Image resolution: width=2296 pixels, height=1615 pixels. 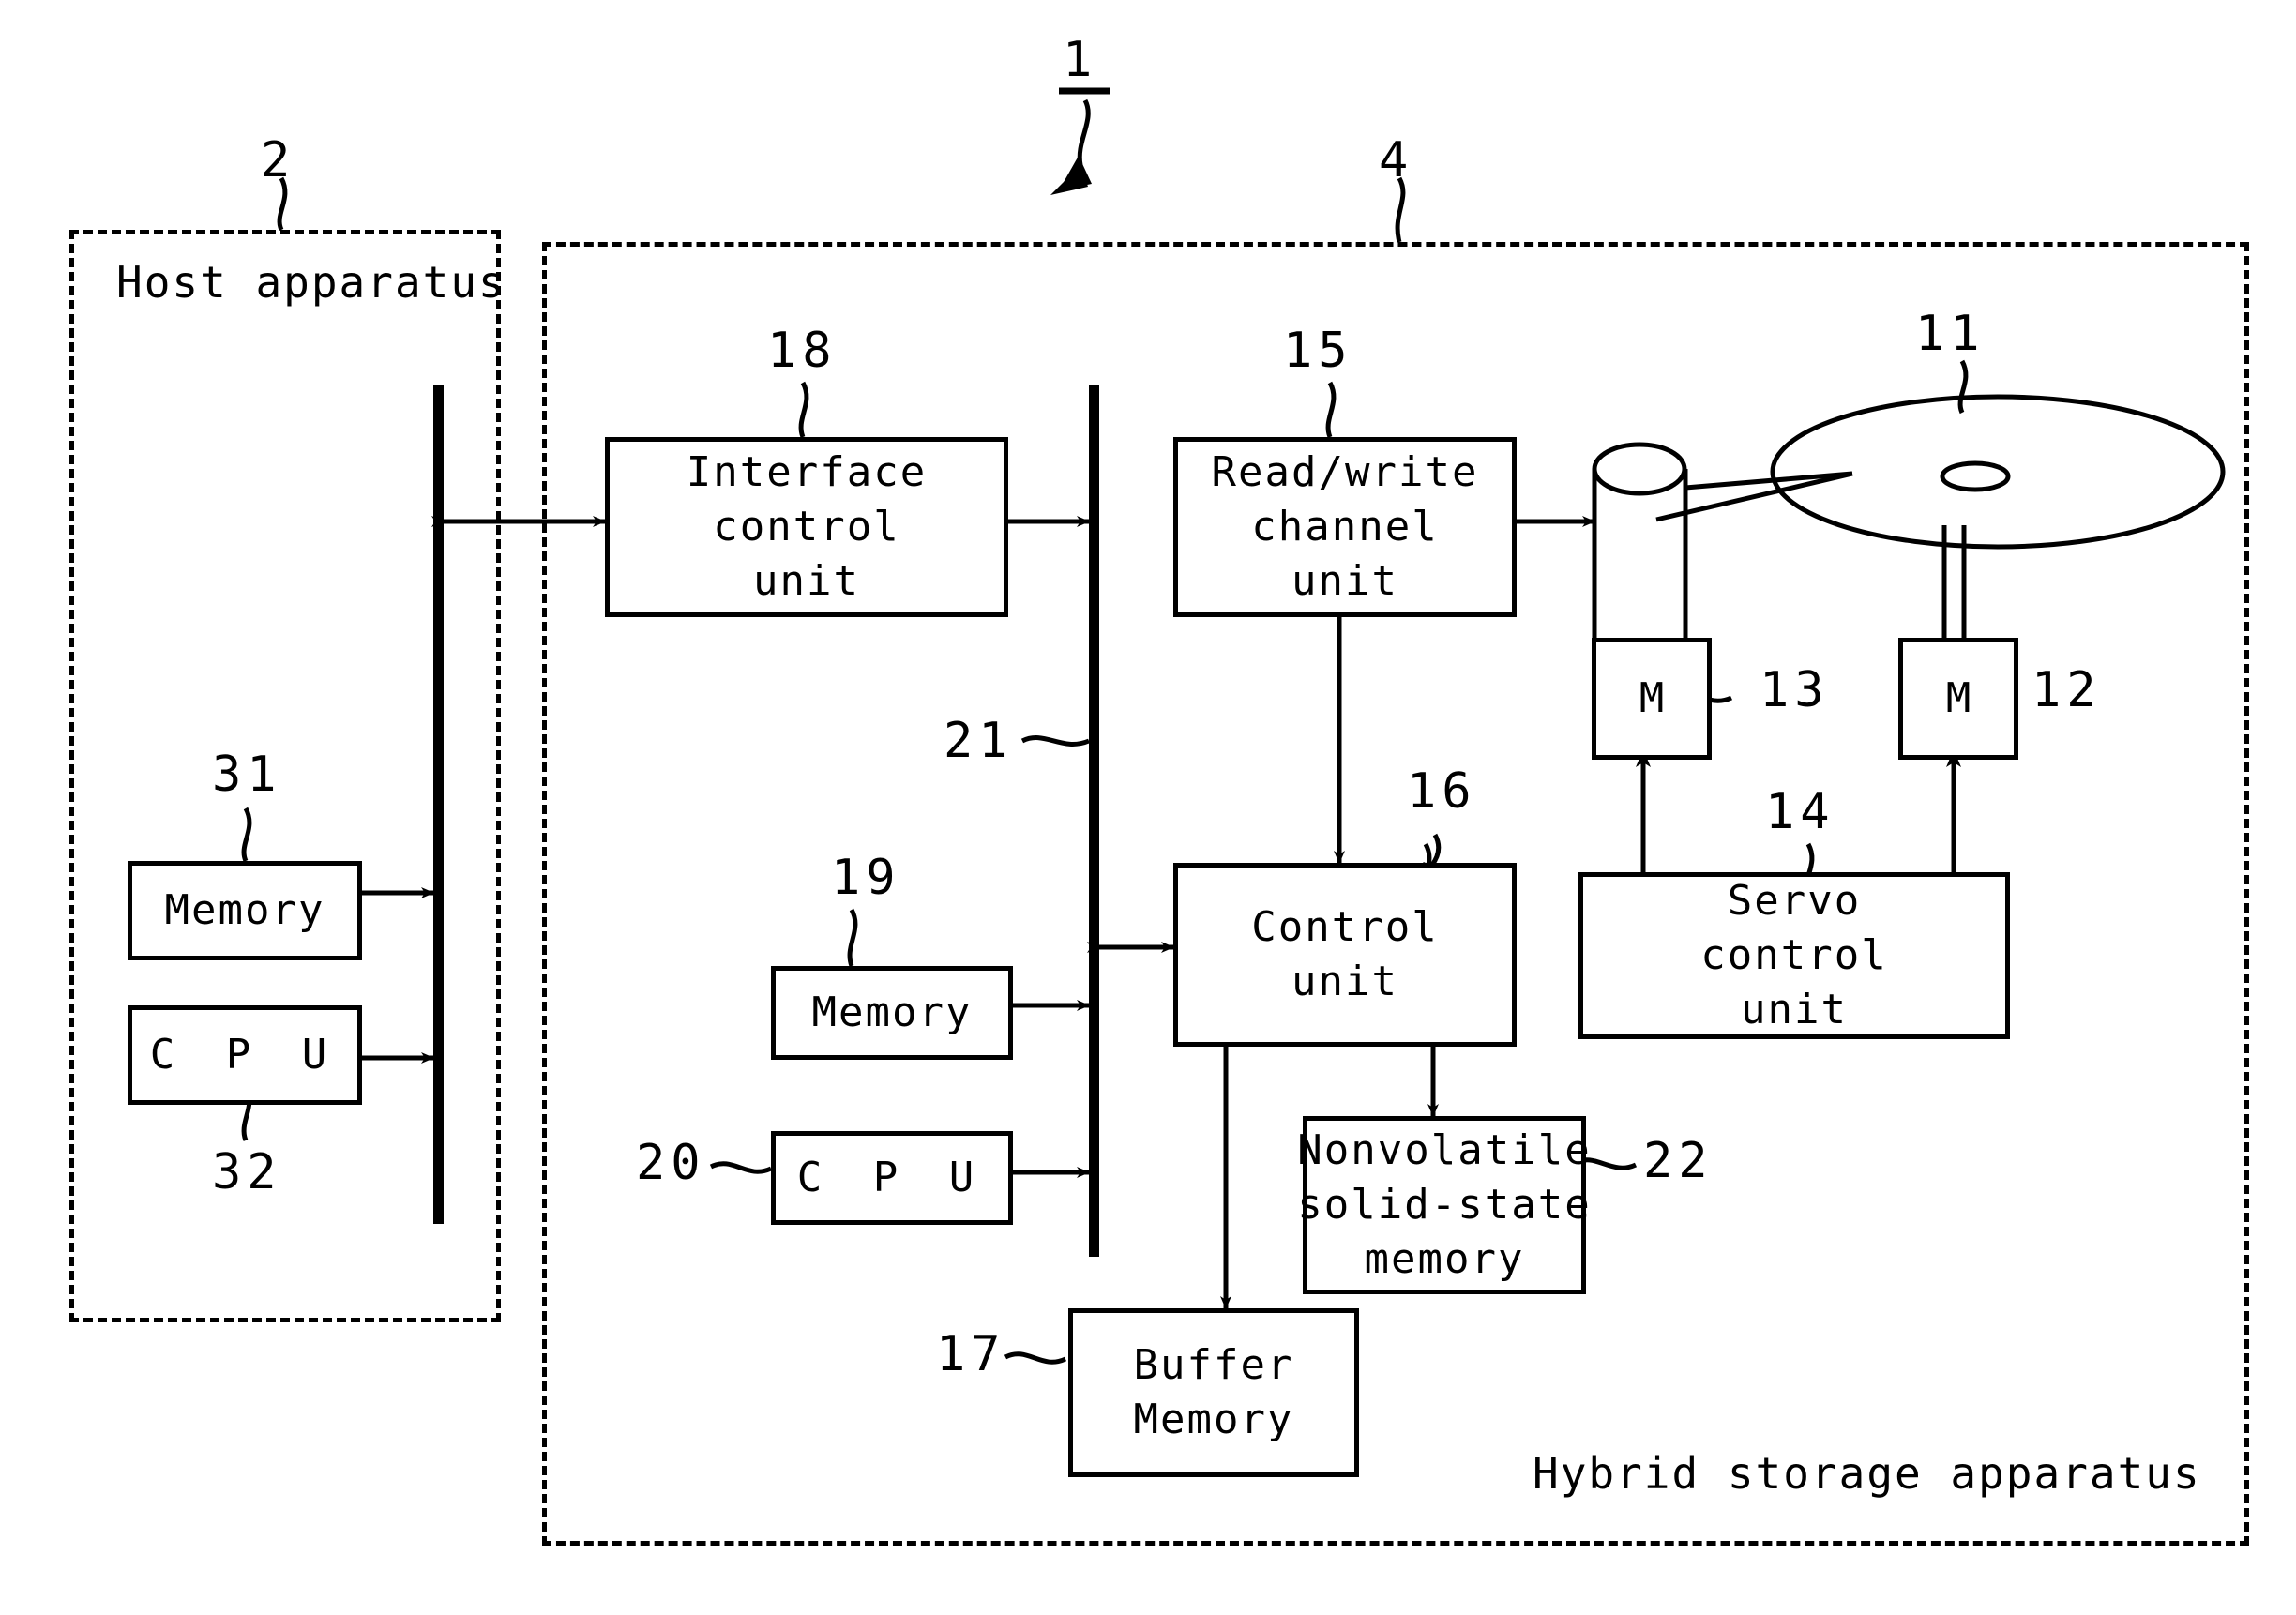 What do you see at coordinates (1213, 1392) in the screenshot?
I see `buffer-memory-block: Buffer Memory` at bounding box center [1213, 1392].